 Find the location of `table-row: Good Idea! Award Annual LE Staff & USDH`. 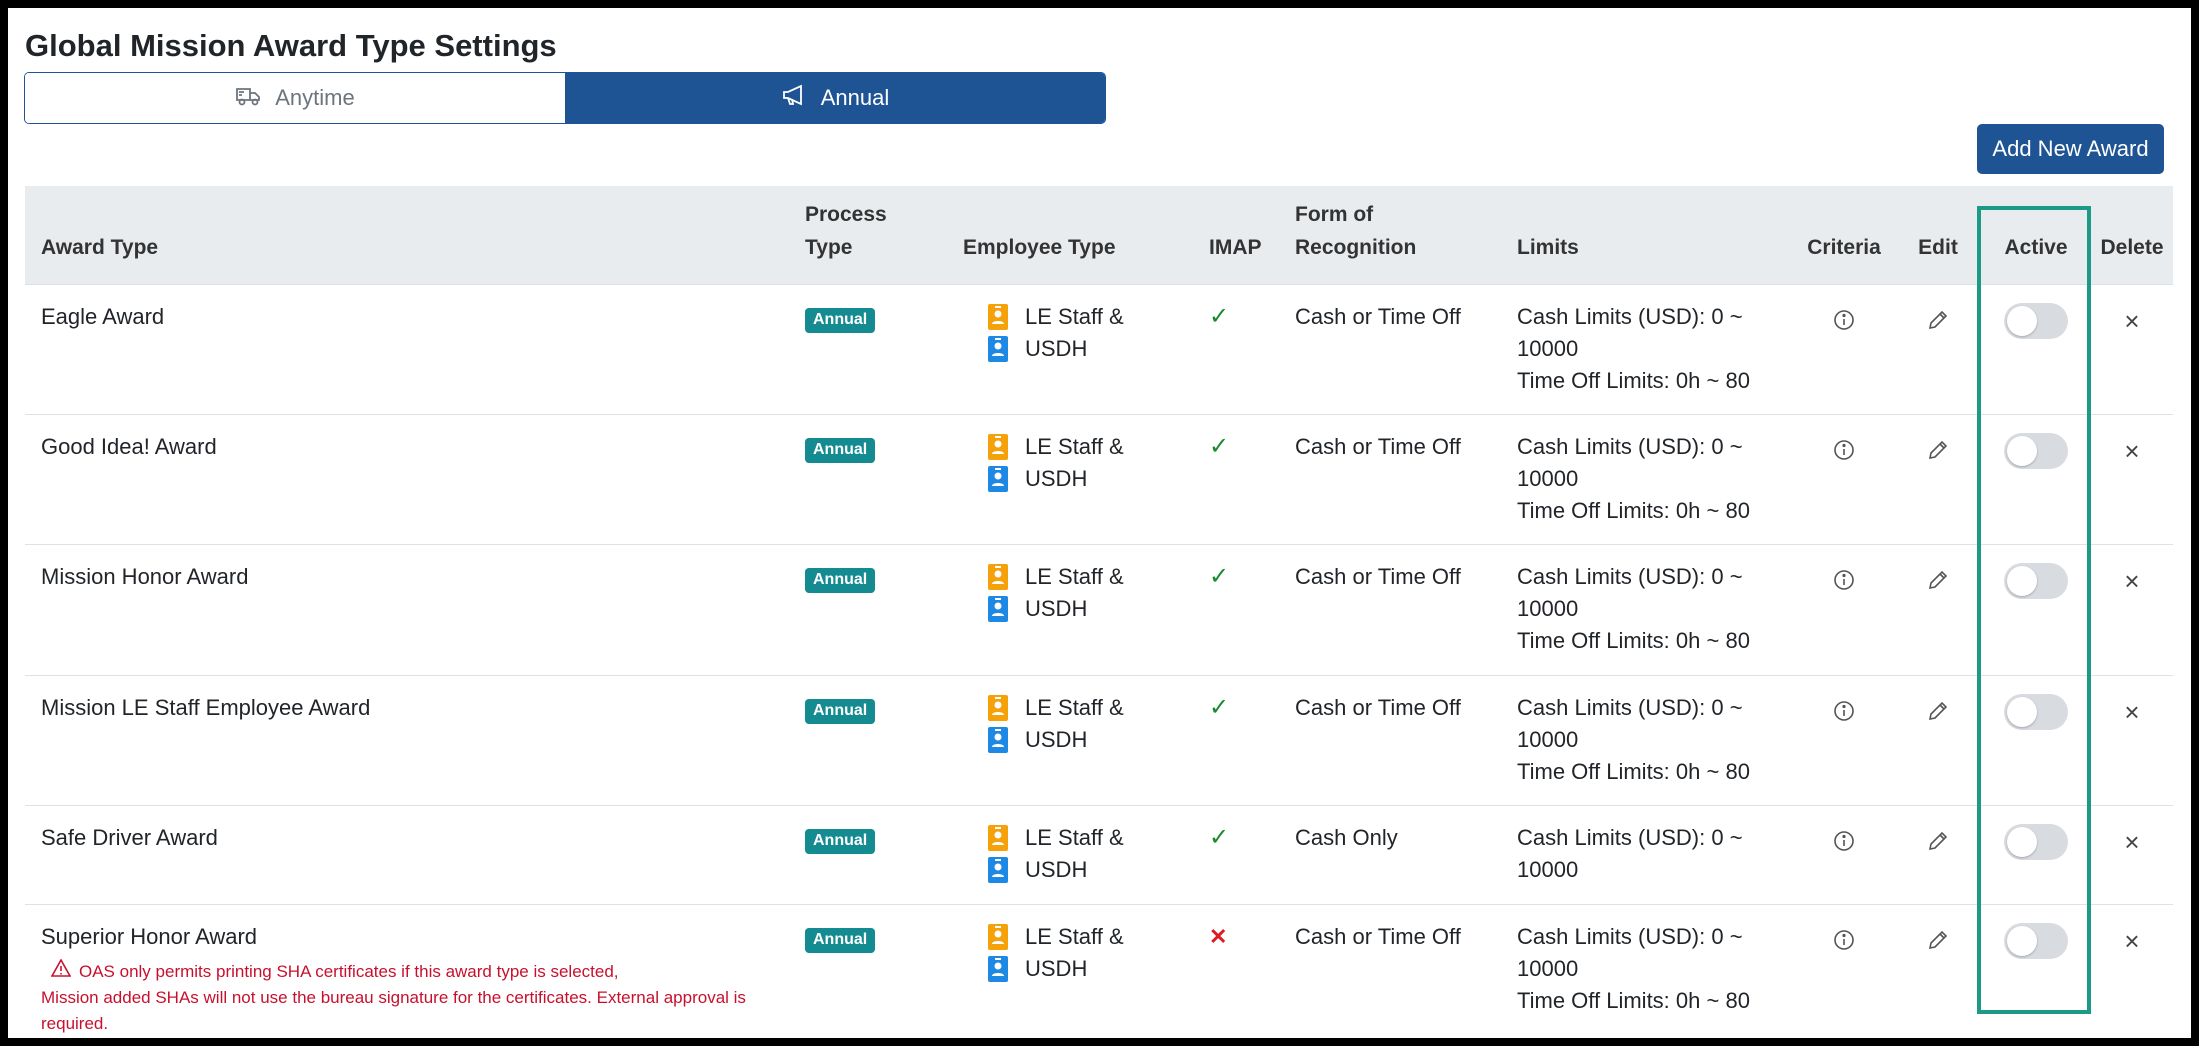

table-row: Good Idea! Award Annual LE Staff & USDH is located at coordinates (1099, 479).